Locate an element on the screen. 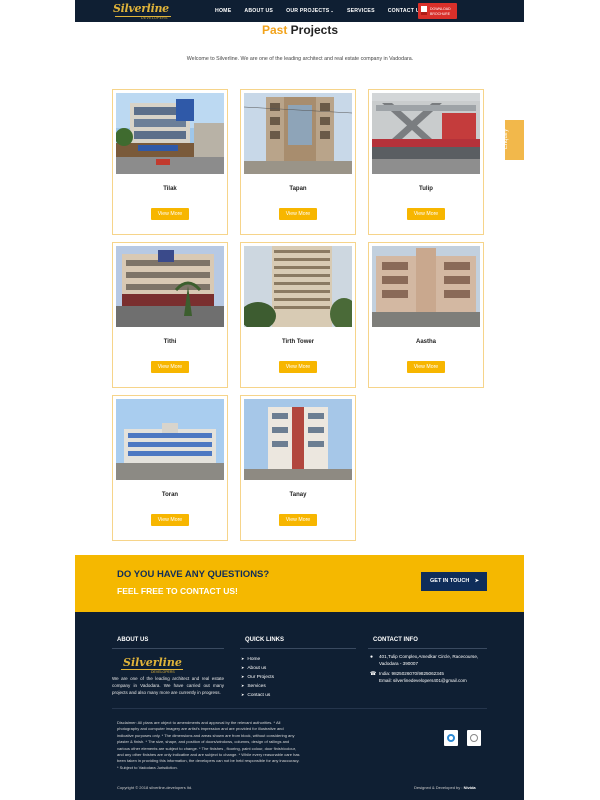  designed-by-label: Designed & Developed by : is located at coordinates (438, 787).